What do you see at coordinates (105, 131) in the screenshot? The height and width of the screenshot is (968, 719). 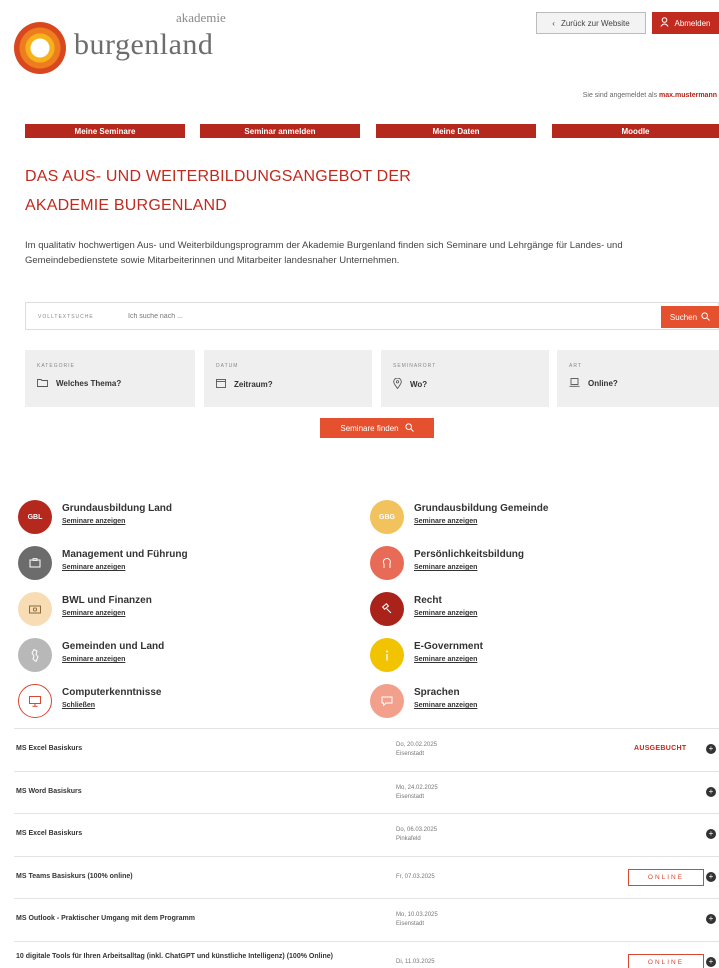 I see `nav-meine-seminare: Meine Seminare` at bounding box center [105, 131].